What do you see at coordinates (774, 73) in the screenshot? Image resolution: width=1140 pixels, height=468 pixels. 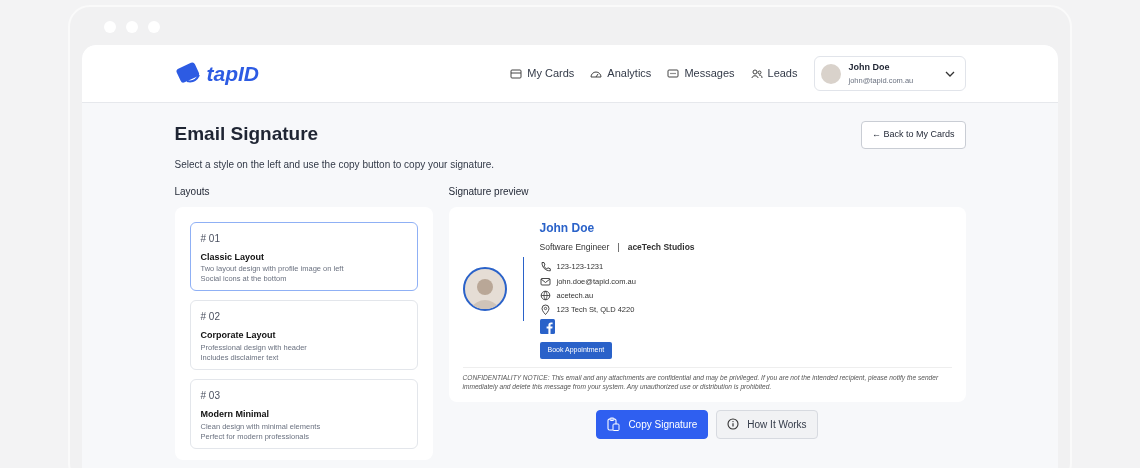 I see `nav-link: Leads` at bounding box center [774, 73].